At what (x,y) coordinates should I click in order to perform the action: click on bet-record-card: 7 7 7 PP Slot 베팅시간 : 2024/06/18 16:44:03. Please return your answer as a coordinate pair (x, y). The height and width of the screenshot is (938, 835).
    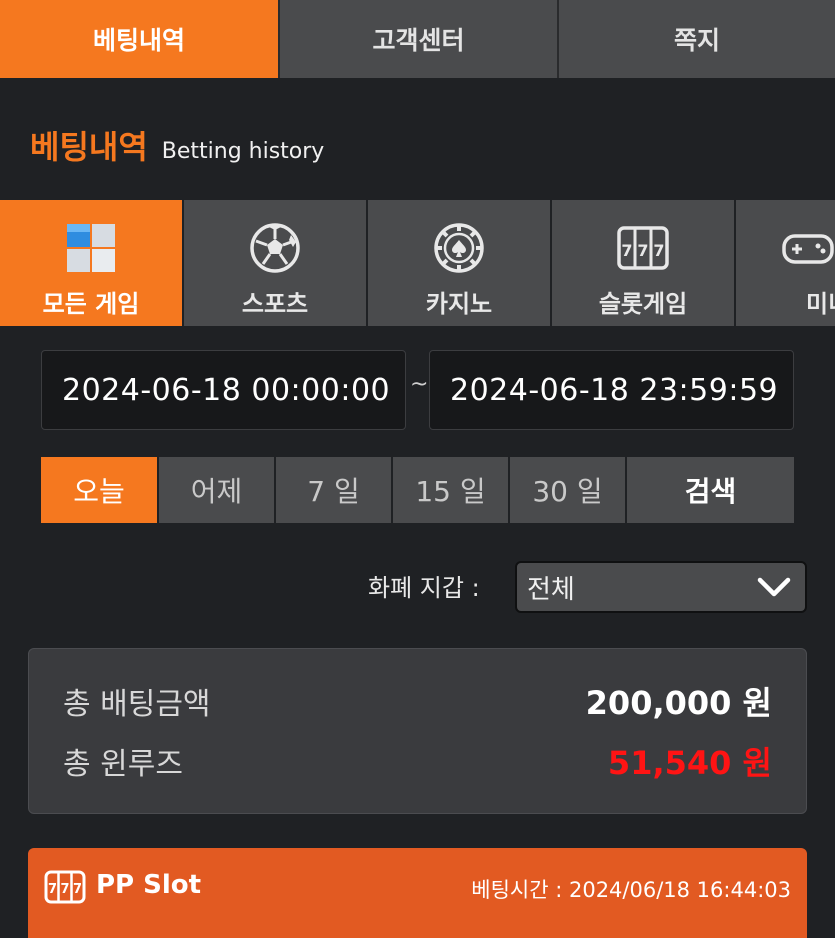
    Looking at the image, I should click on (417, 893).